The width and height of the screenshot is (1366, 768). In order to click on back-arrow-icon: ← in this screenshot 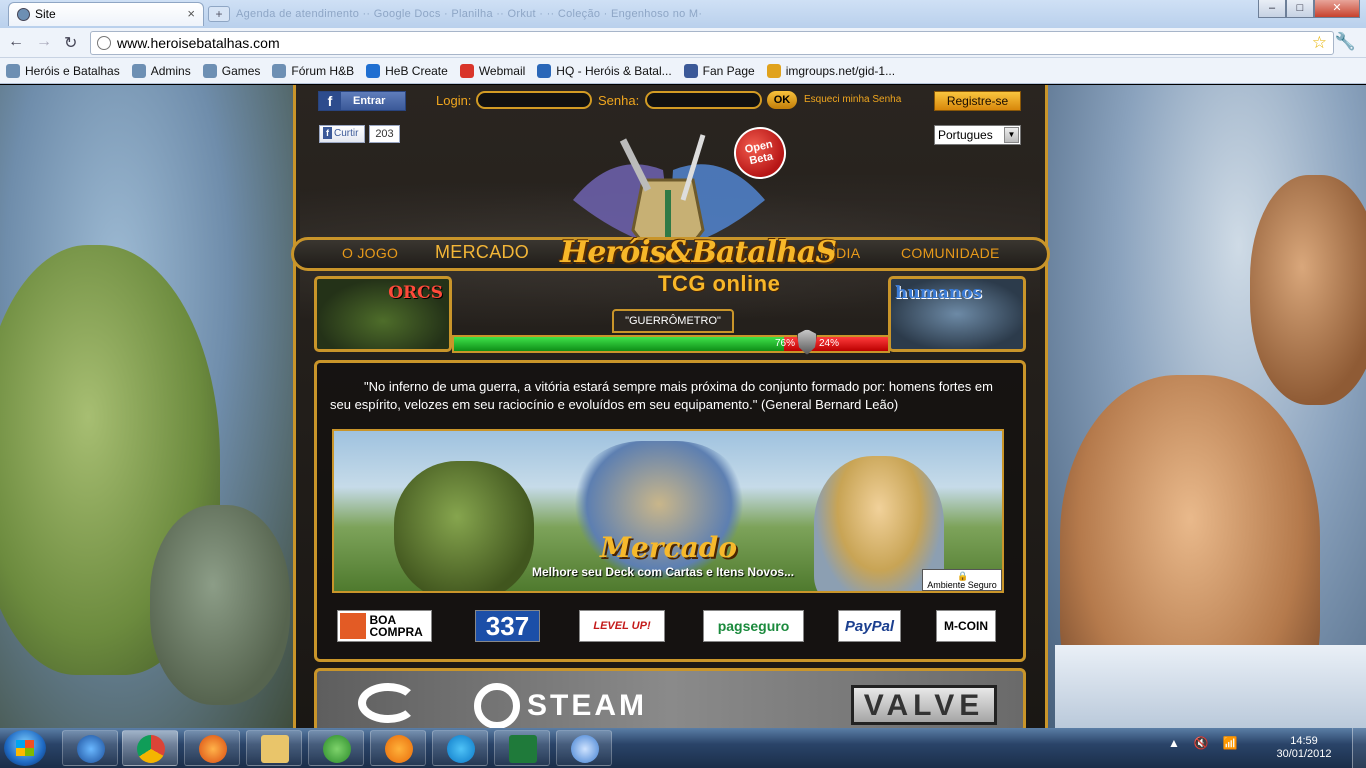, I will do `click(16, 42)`.